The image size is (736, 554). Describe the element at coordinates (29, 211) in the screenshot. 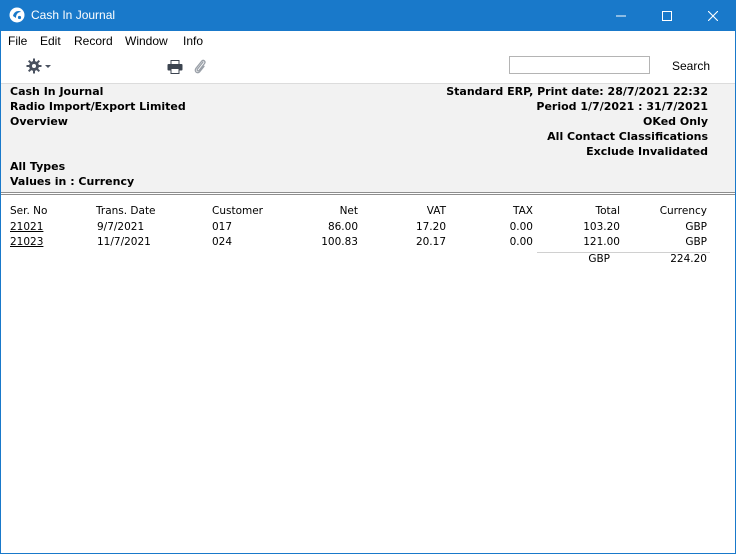

I see `column-header-ser-no: Ser. No` at that location.